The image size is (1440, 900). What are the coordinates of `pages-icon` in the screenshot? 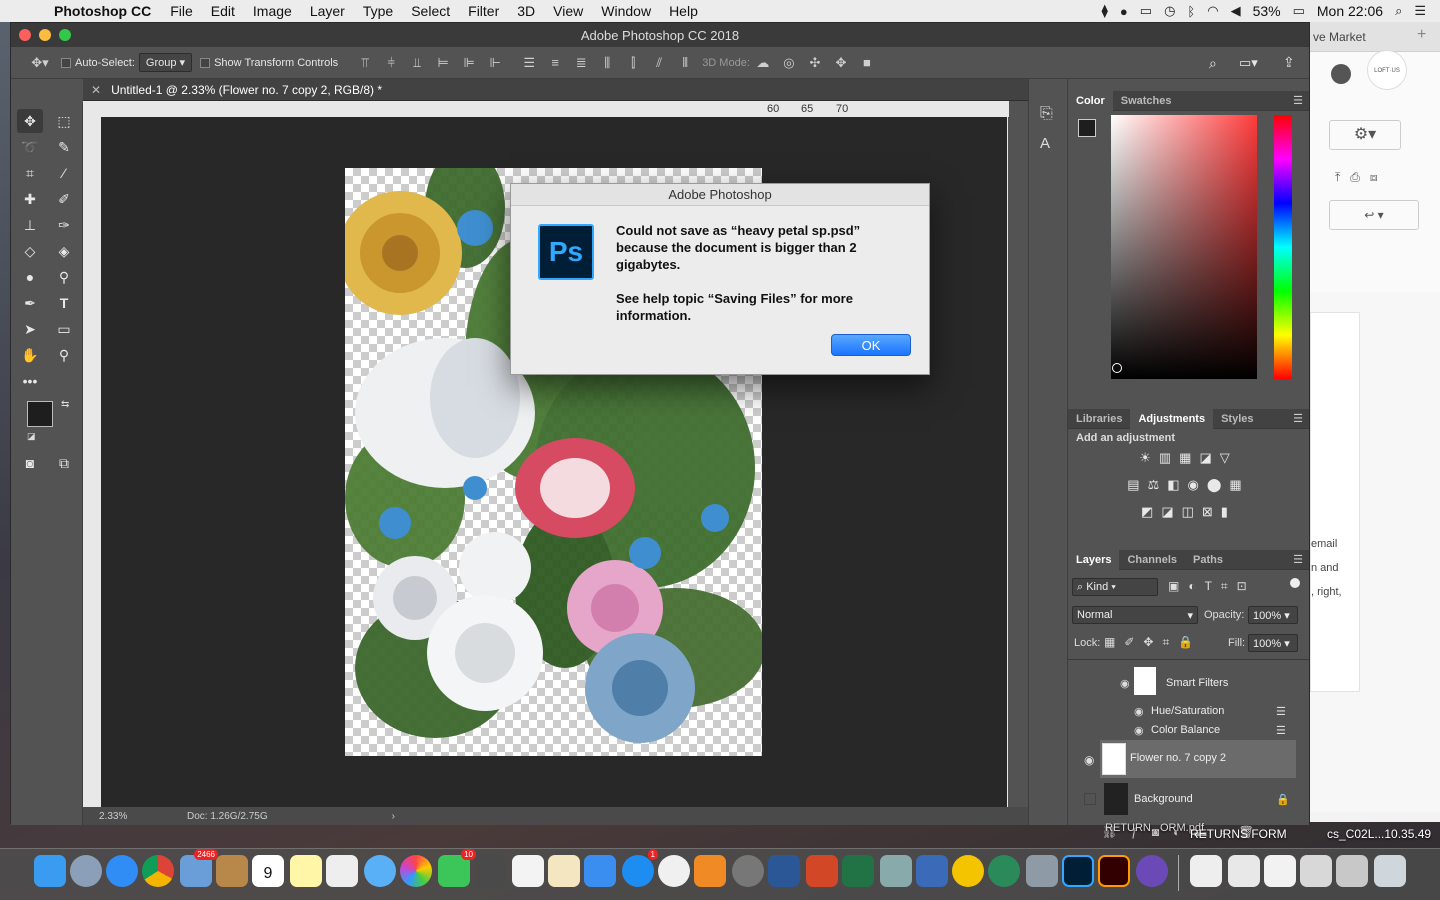 It's located at (564, 871).